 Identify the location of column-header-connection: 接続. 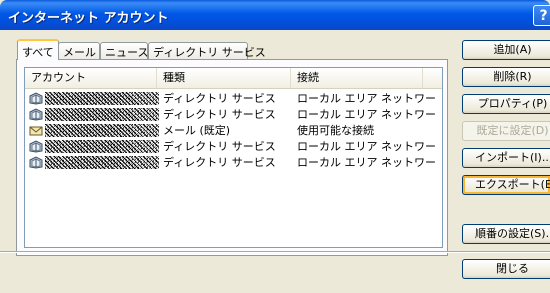
(357, 78).